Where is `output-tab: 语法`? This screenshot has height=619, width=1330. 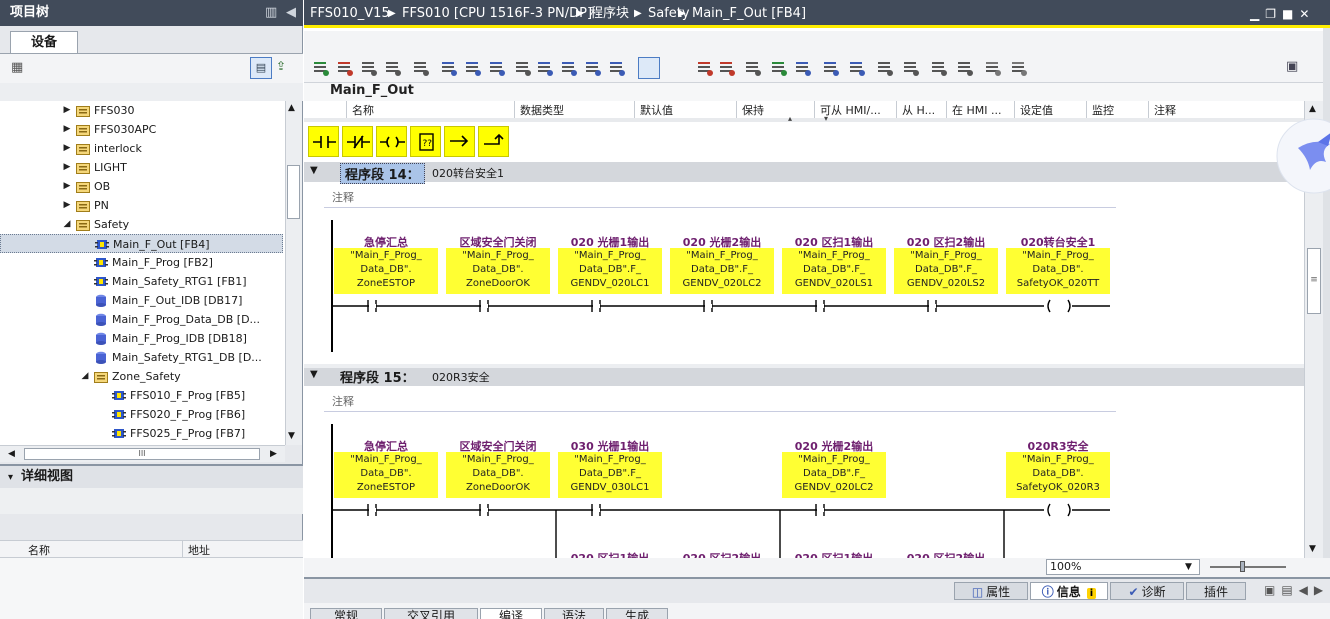
output-tab: 语法 is located at coordinates (574, 613).